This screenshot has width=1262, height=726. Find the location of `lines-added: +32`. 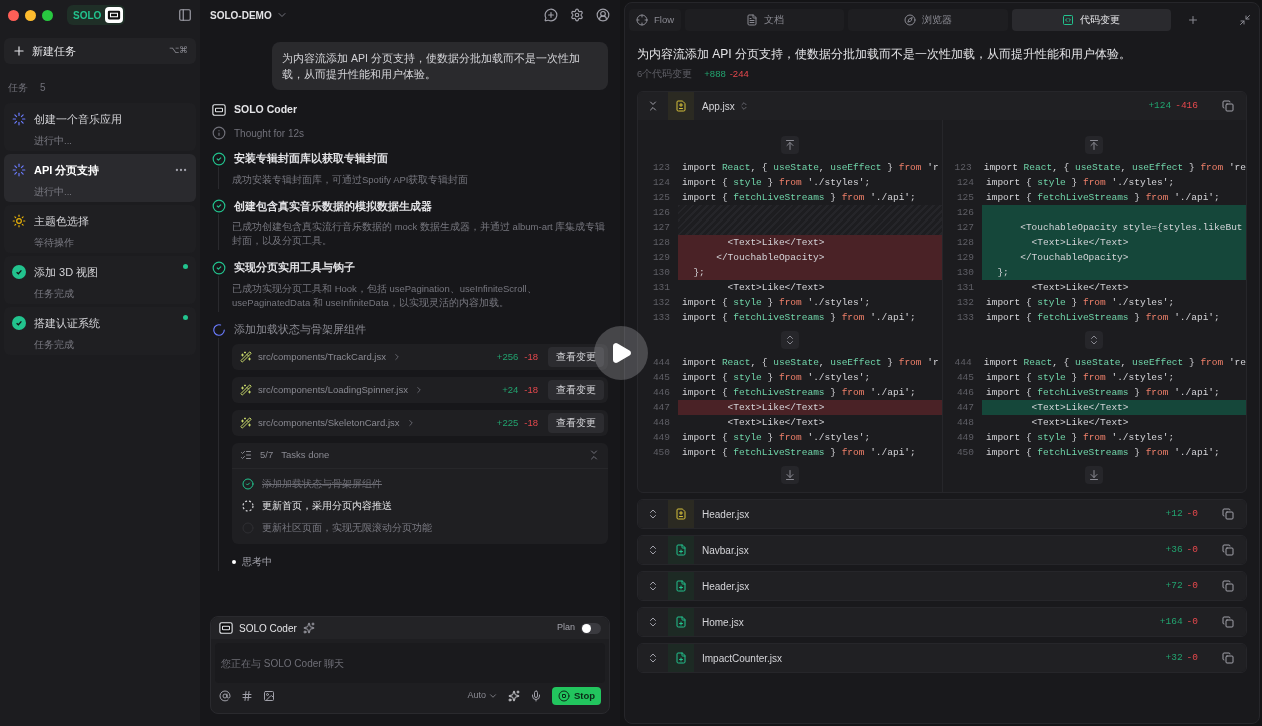

lines-added: +32 is located at coordinates (1174, 658).